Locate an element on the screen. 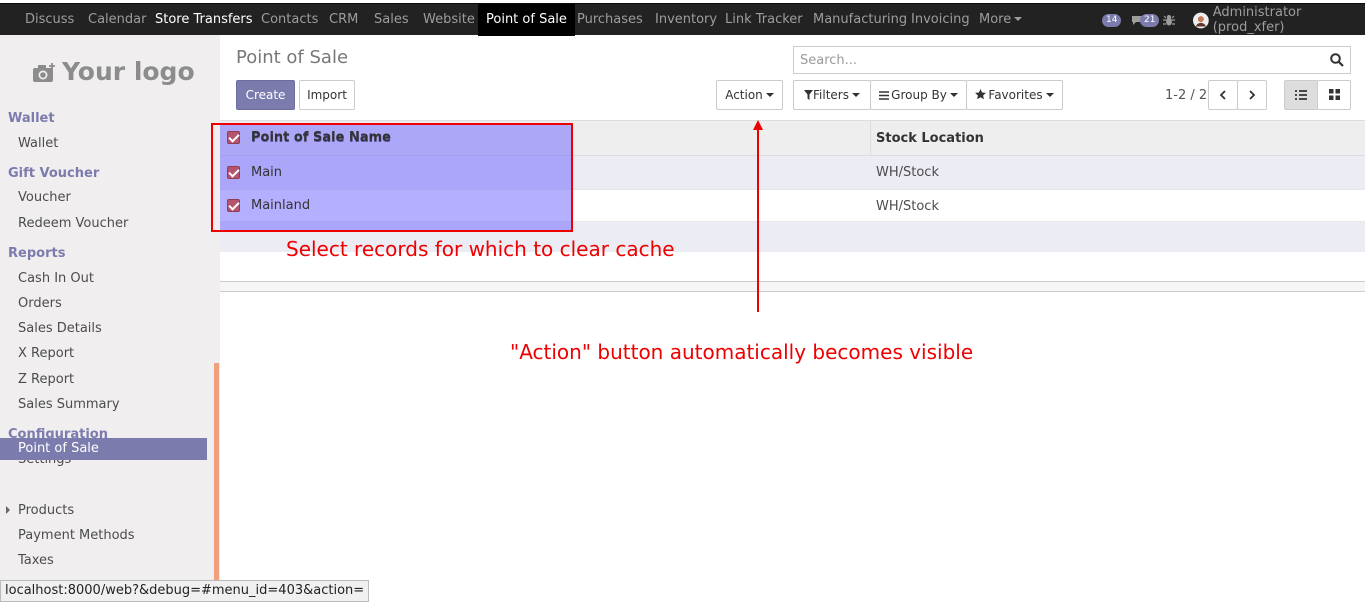  company-logo: Your logo is located at coordinates (113, 71).